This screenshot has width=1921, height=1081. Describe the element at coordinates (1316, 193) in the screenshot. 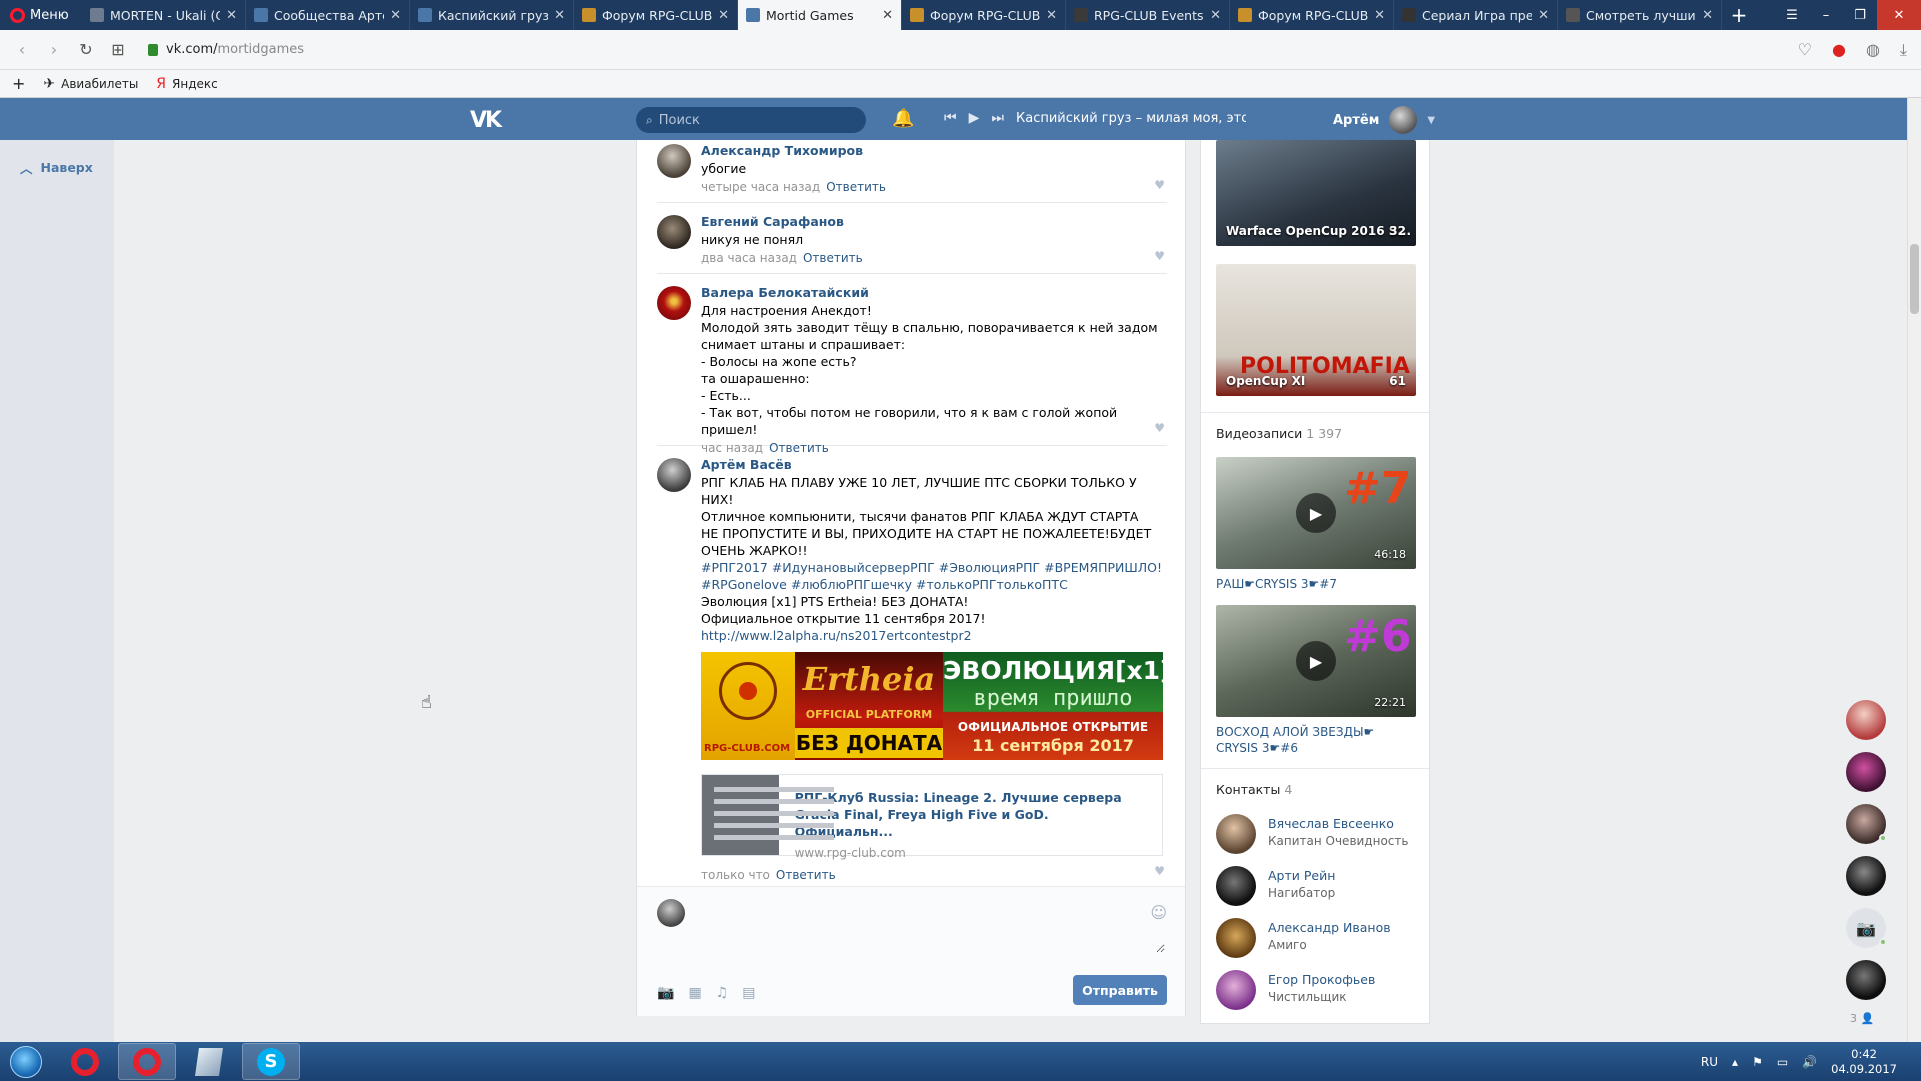

I see `photo-album: Warface OpenCup 2016 S... 32` at that location.